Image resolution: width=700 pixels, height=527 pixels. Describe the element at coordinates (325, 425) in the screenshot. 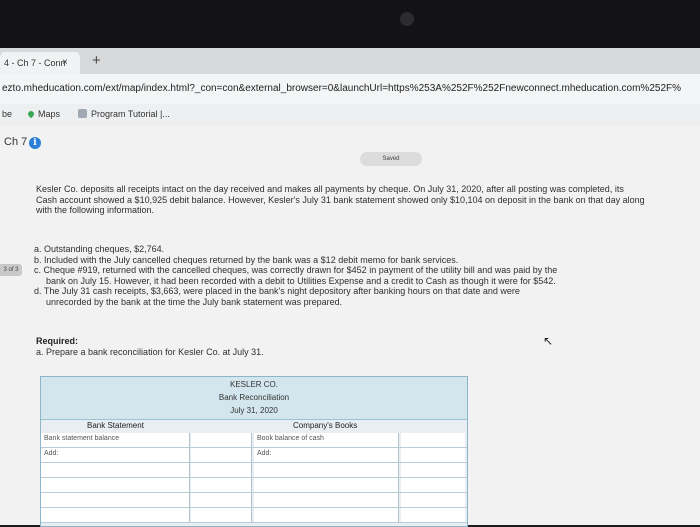

I see `company-books-header: Company's Books` at that location.